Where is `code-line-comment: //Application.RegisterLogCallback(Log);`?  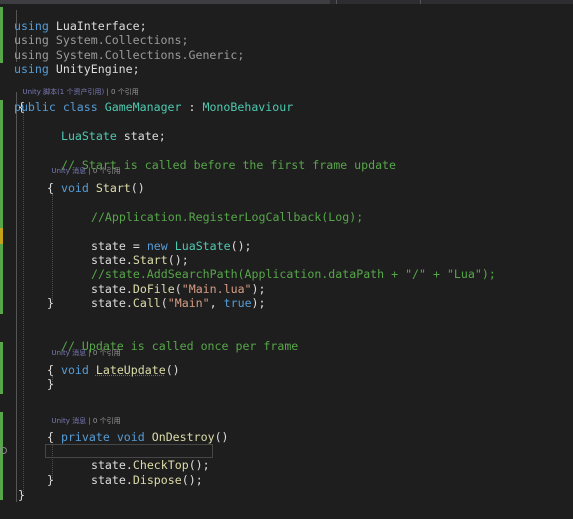
code-line-comment: //Application.RegisterLogCallback(Log); is located at coordinates (220, 210).